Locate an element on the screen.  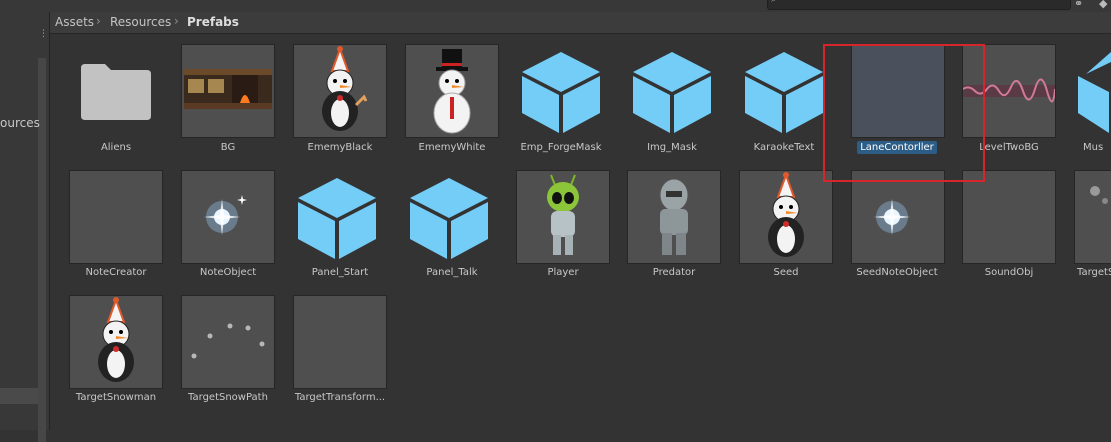
asset-label: TargetS is located at coordinates (1094, 272).